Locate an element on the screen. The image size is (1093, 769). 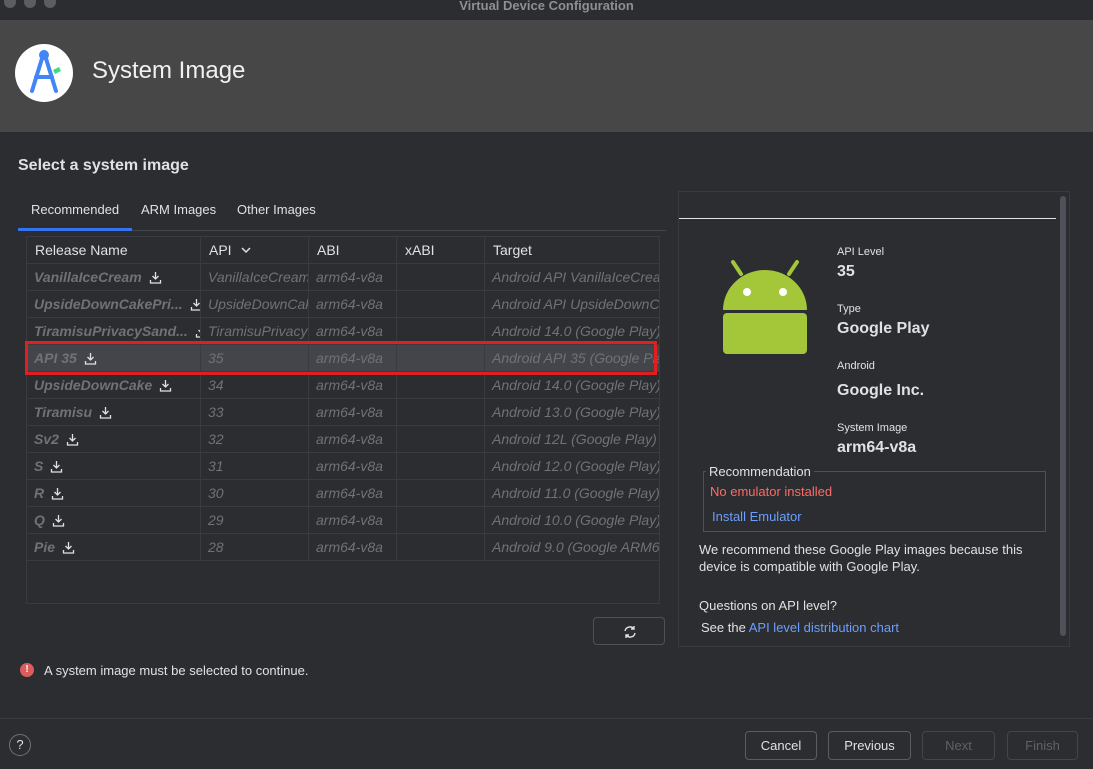
install-emulator-link: Install Emulator is located at coordinates (757, 516).